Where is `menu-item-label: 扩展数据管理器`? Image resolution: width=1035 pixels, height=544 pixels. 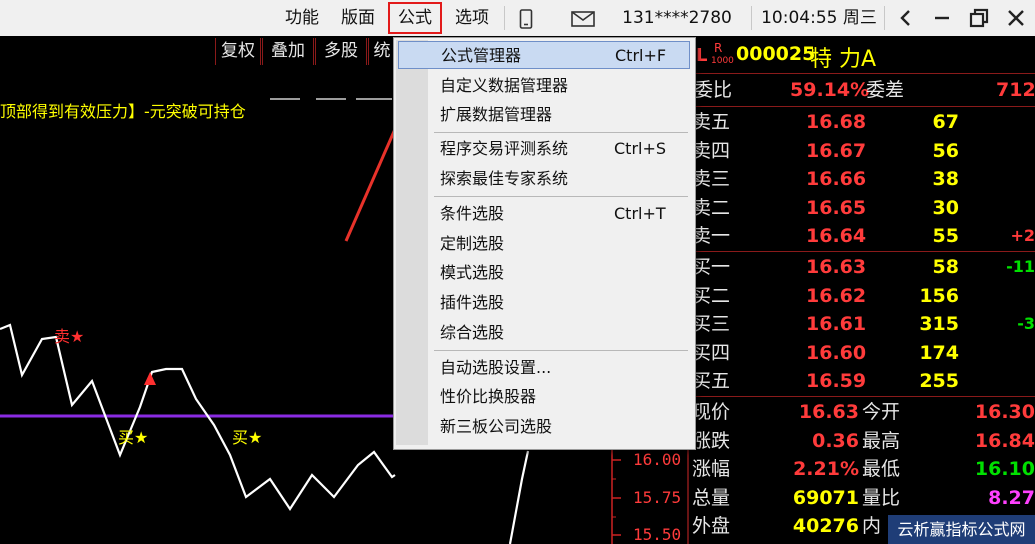 menu-item-label: 扩展数据管理器 is located at coordinates (496, 114).